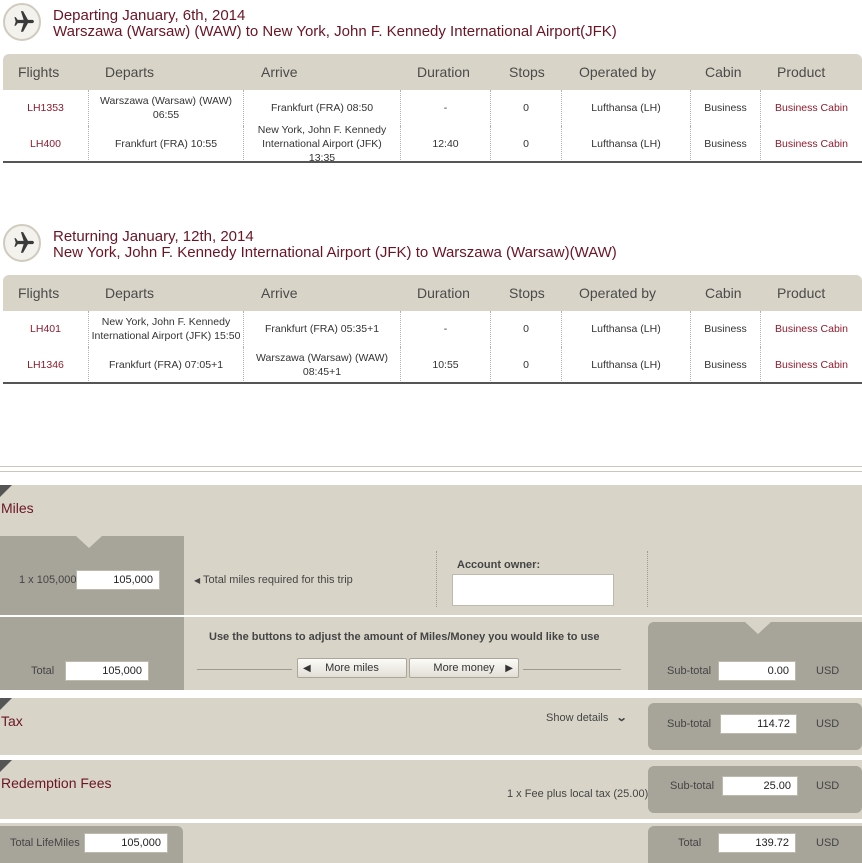 This screenshot has height=863, width=862. What do you see at coordinates (647, 579) in the screenshot?
I see `account-divider-right` at bounding box center [647, 579].